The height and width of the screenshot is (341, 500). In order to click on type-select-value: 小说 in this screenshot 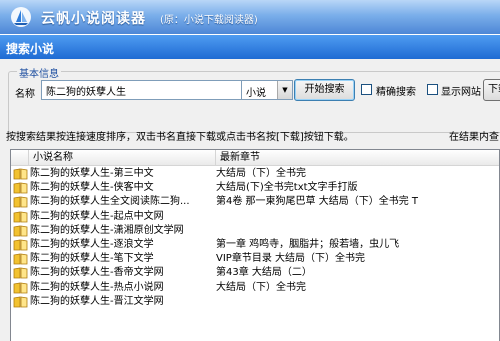, I will do `click(256, 93)`.